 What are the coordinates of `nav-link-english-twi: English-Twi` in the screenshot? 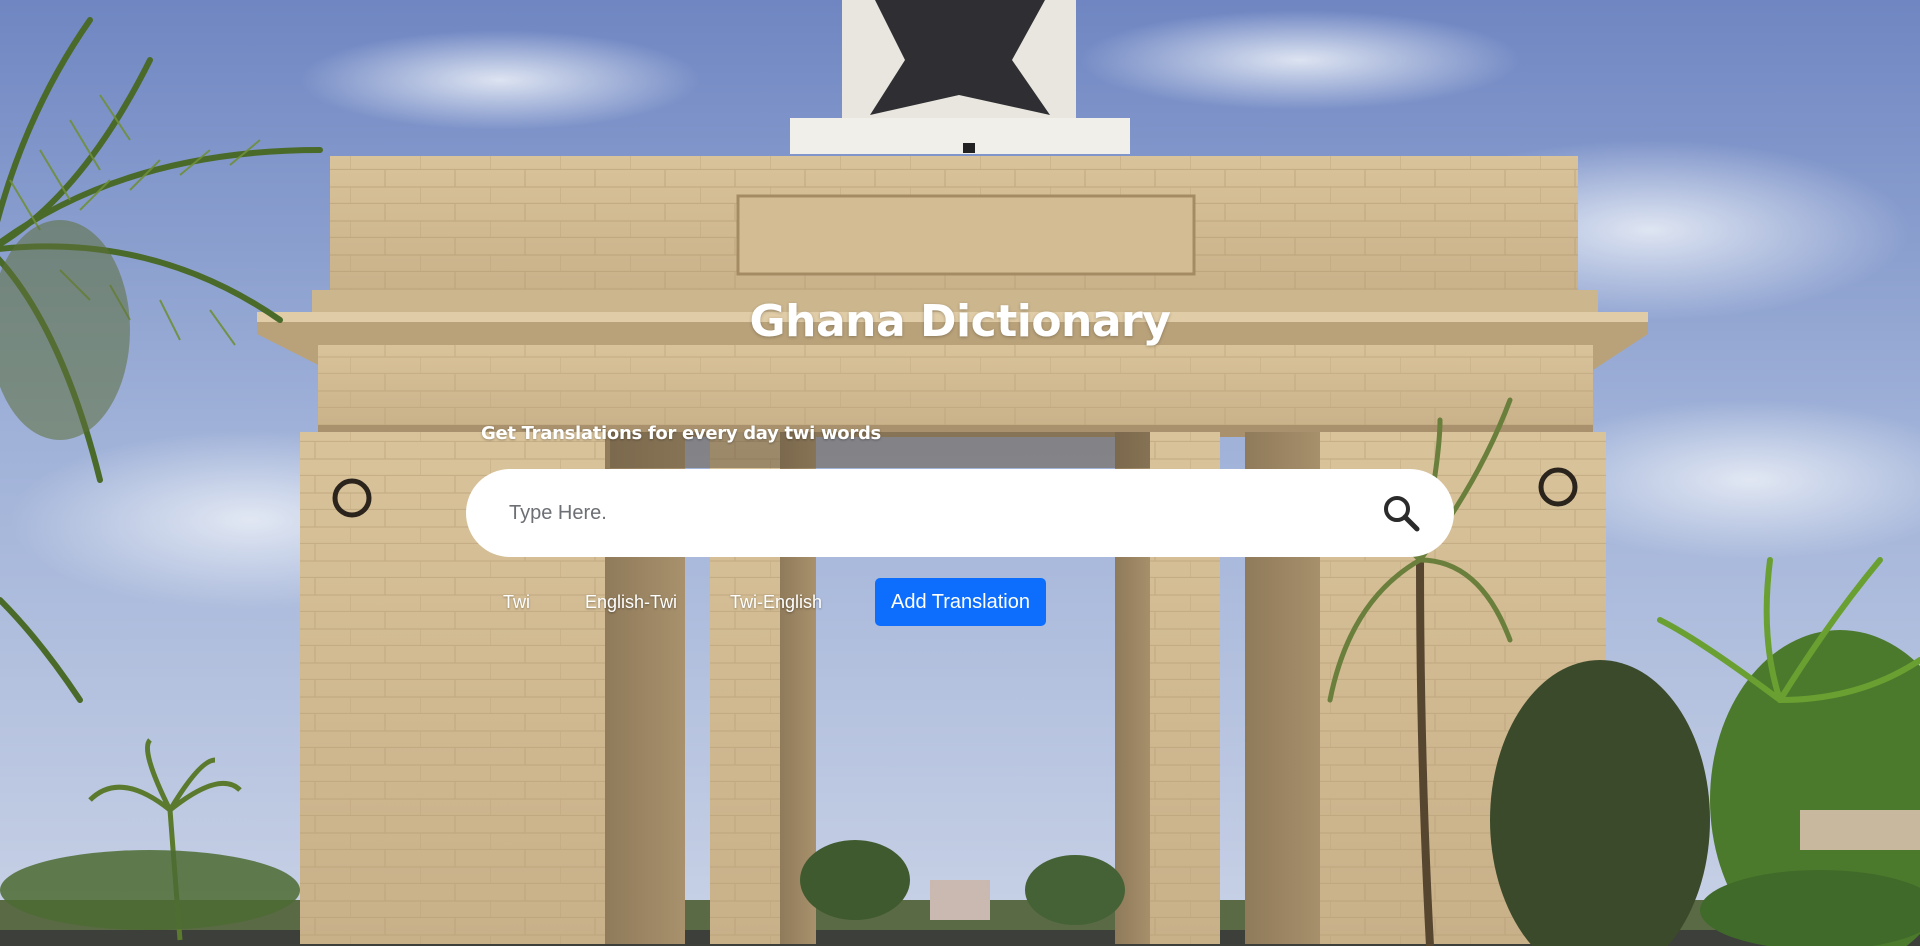 It's located at (631, 602).